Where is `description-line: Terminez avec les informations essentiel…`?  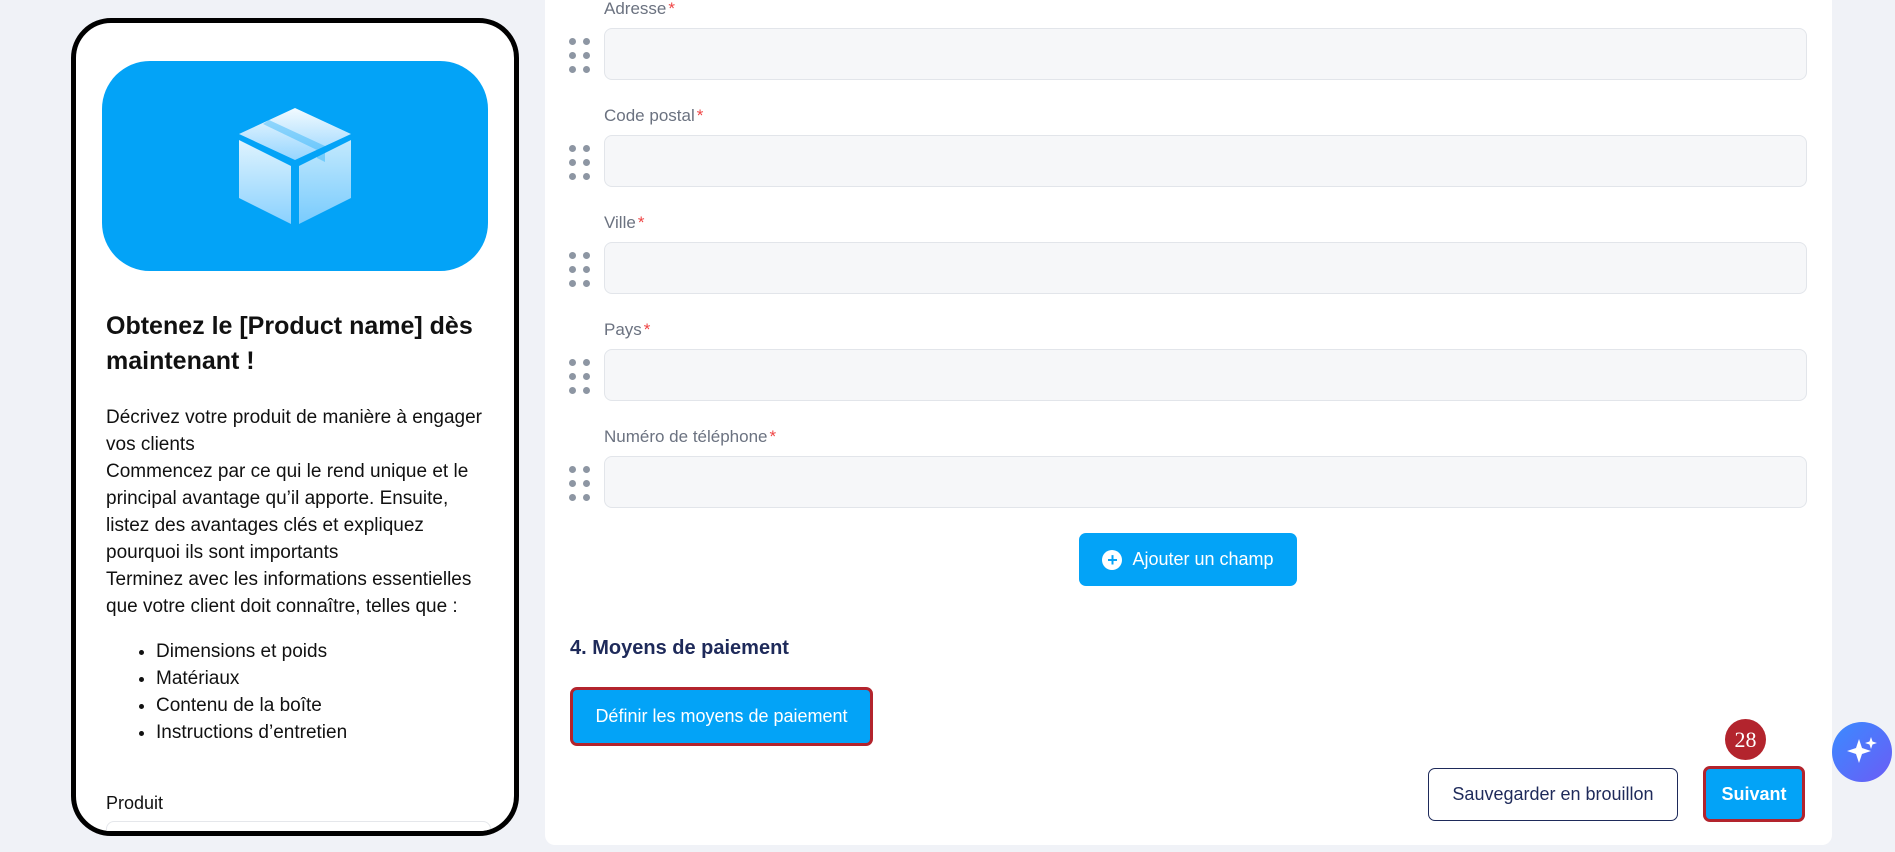
description-line: Terminez avec les informations essentiel… is located at coordinates (289, 593).